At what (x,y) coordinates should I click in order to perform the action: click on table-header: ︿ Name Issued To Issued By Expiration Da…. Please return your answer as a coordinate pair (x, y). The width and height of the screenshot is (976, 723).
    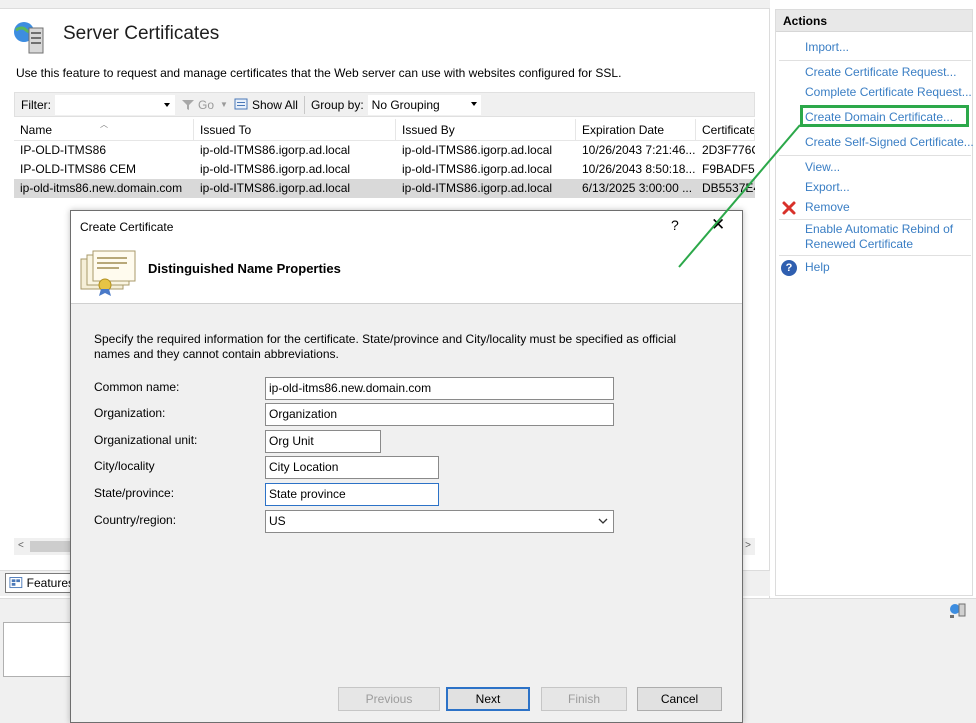
    Looking at the image, I should click on (384, 130).